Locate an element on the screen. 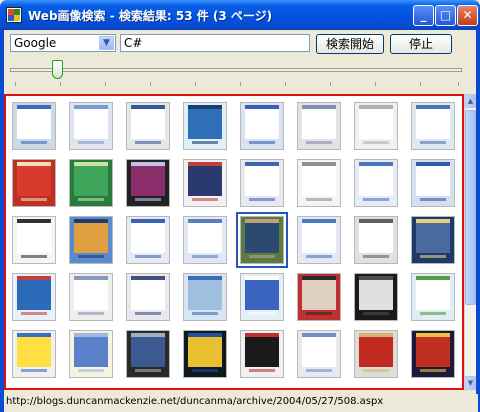  close-button: ✕ is located at coordinates (467, 15).